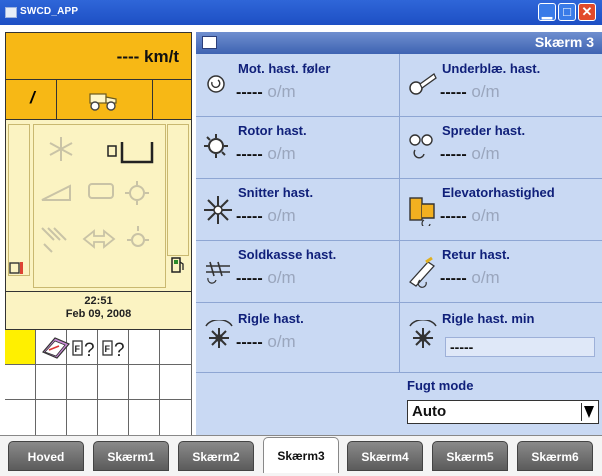 The width and height of the screenshot is (602, 476). What do you see at coordinates (520, 347) in the screenshot?
I see `rigle-min-input: -----` at bounding box center [520, 347].